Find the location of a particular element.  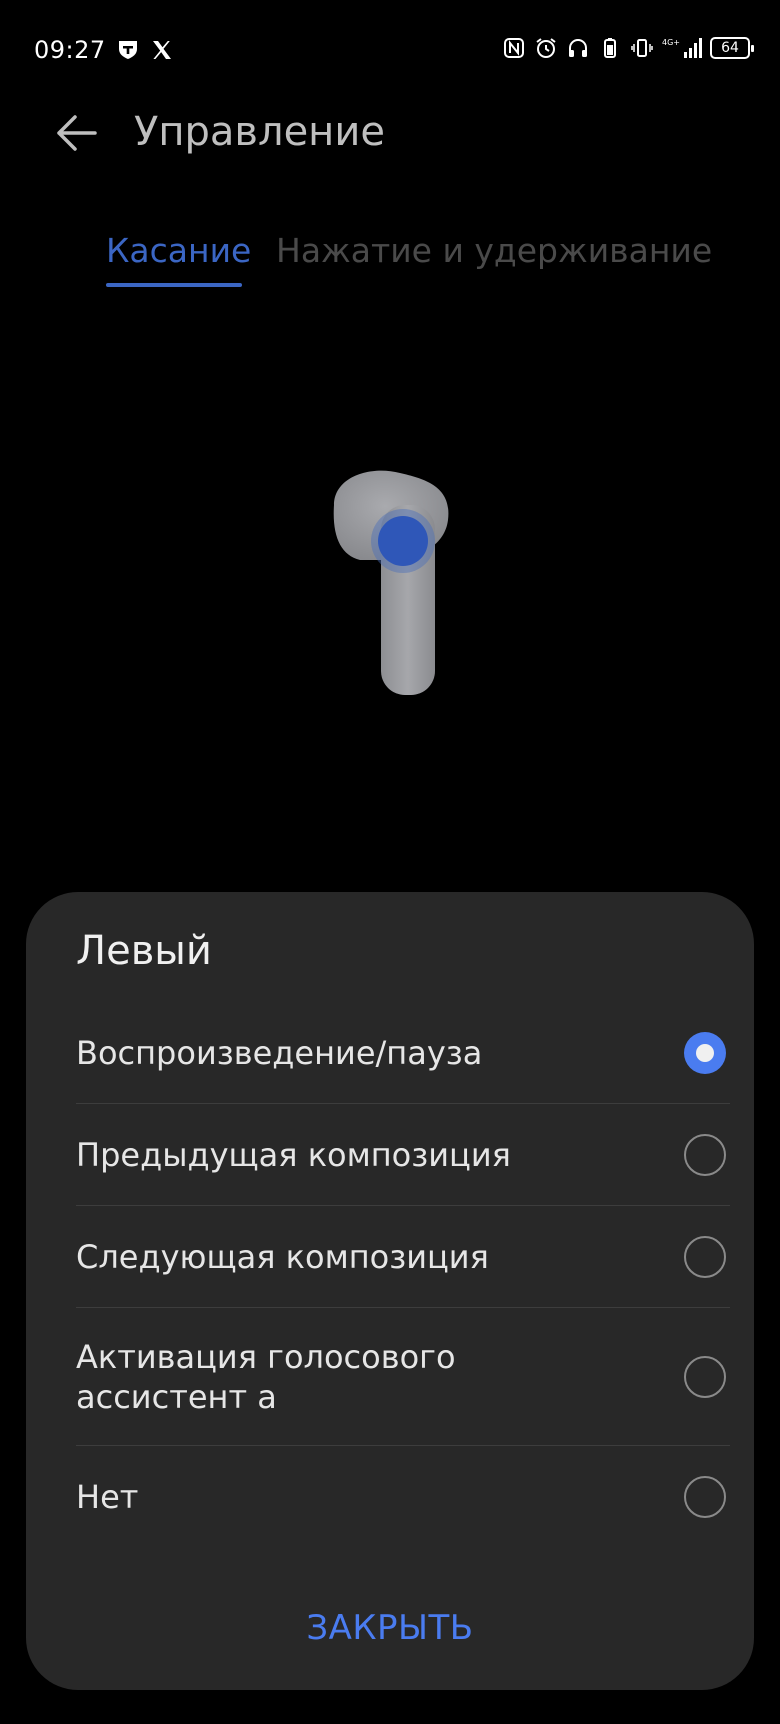

option-previous-track: Предыдущая композиция is located at coordinates (403, 1155).